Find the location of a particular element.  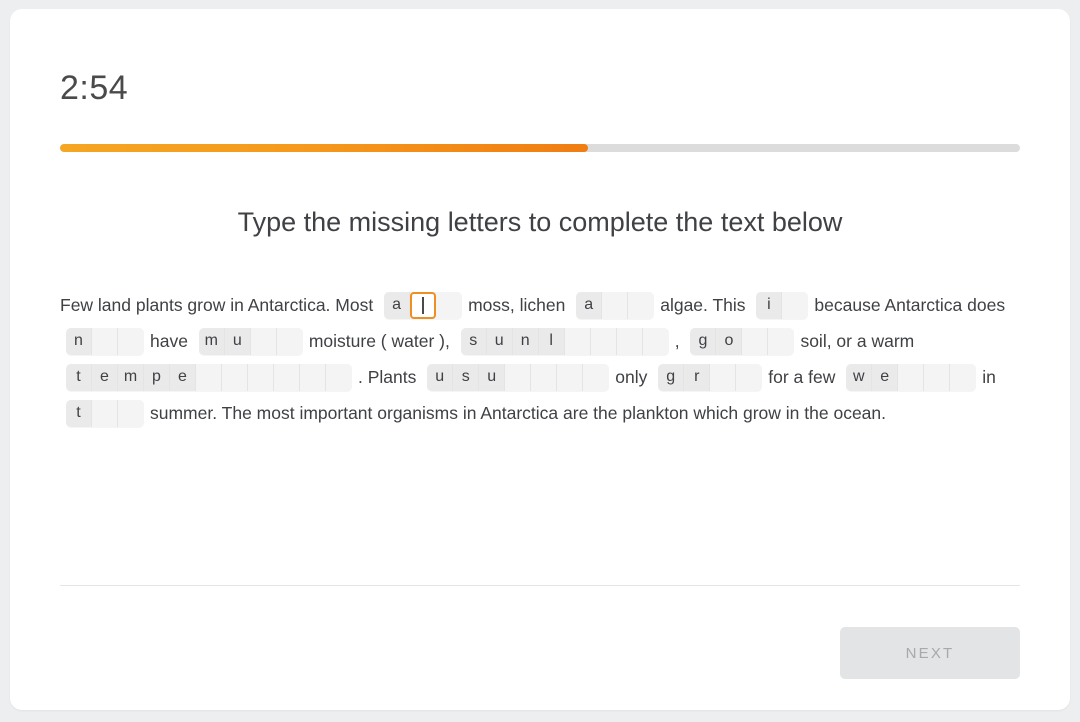

progress-bar-track is located at coordinates (540, 148).